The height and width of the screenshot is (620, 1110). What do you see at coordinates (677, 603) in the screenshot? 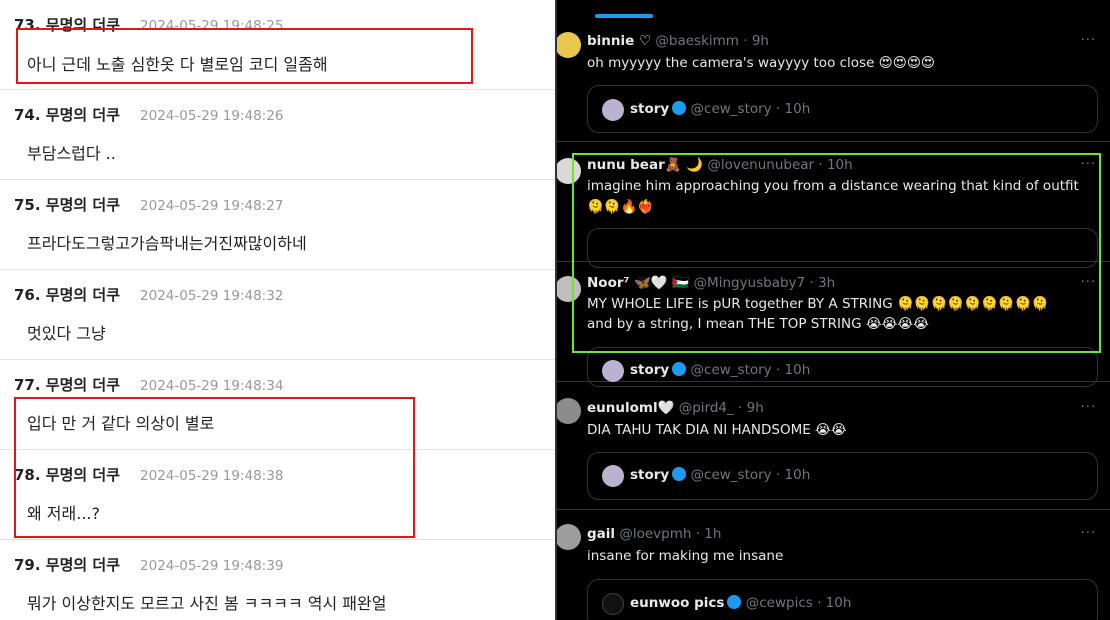
I see `quote-author-name: eunwoo pics` at bounding box center [677, 603].